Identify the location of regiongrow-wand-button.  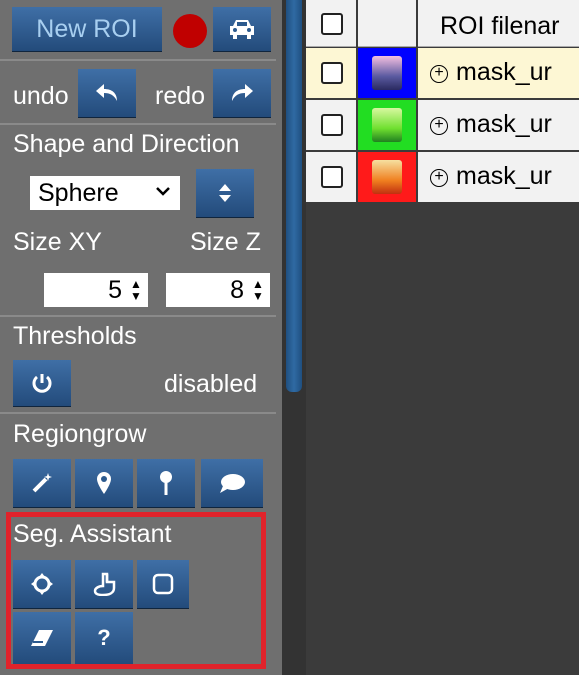
(42, 483).